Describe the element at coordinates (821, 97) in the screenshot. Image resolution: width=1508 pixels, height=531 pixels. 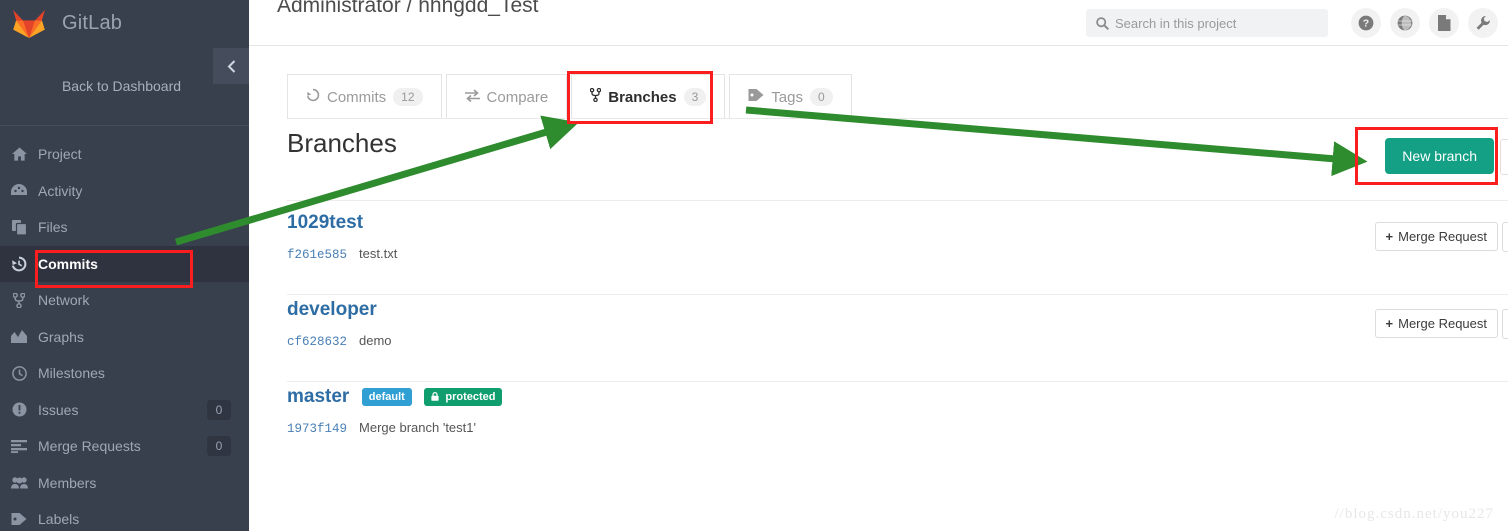
I see `tab-badge: 0` at that location.